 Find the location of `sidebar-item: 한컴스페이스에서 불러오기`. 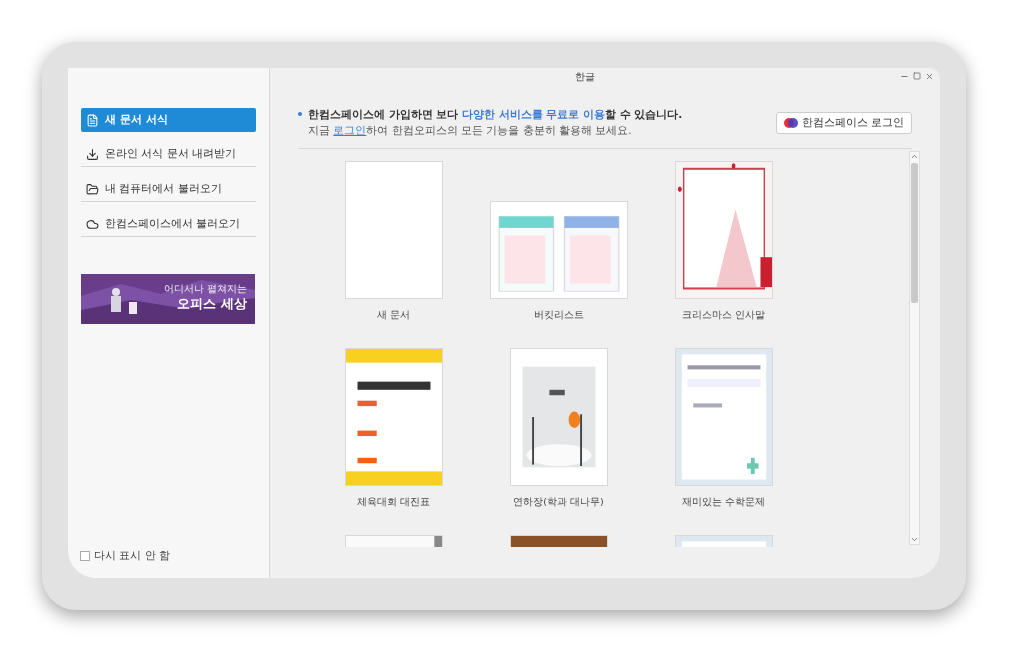

sidebar-item: 한컴스페이스에서 불러오기 is located at coordinates (168, 225).